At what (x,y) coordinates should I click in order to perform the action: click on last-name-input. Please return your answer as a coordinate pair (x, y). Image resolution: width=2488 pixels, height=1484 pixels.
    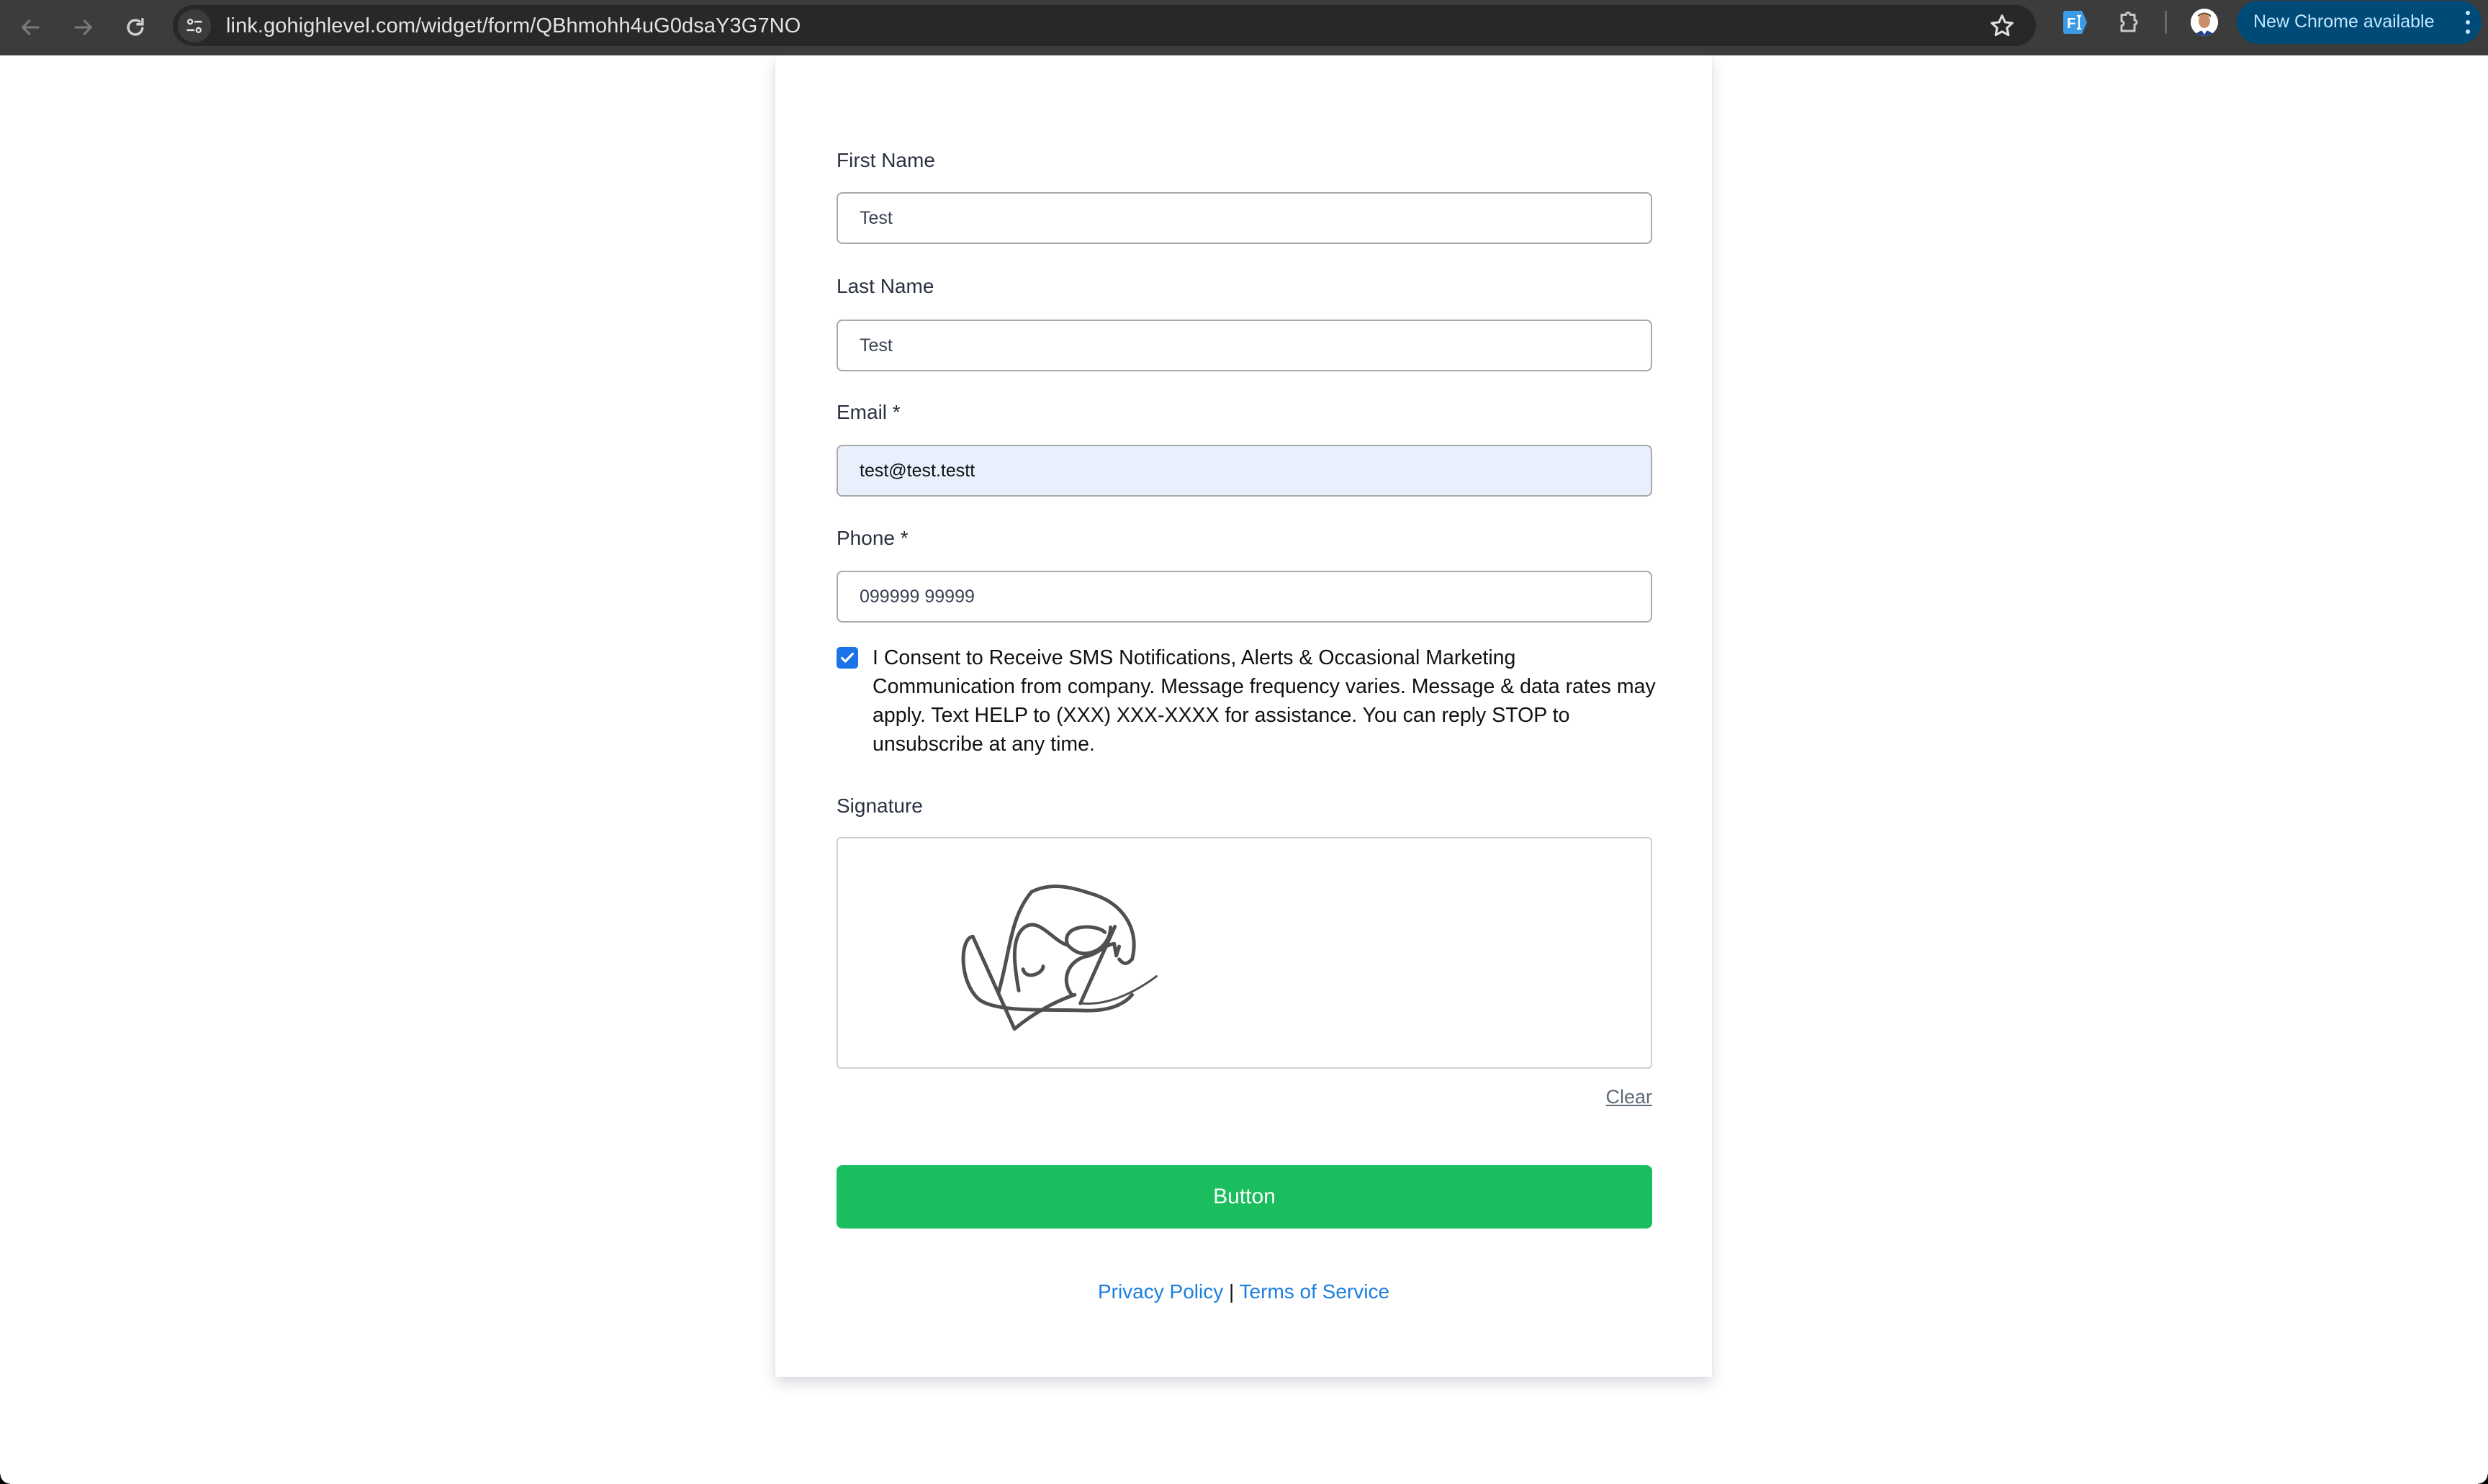
    Looking at the image, I should click on (1245, 345).